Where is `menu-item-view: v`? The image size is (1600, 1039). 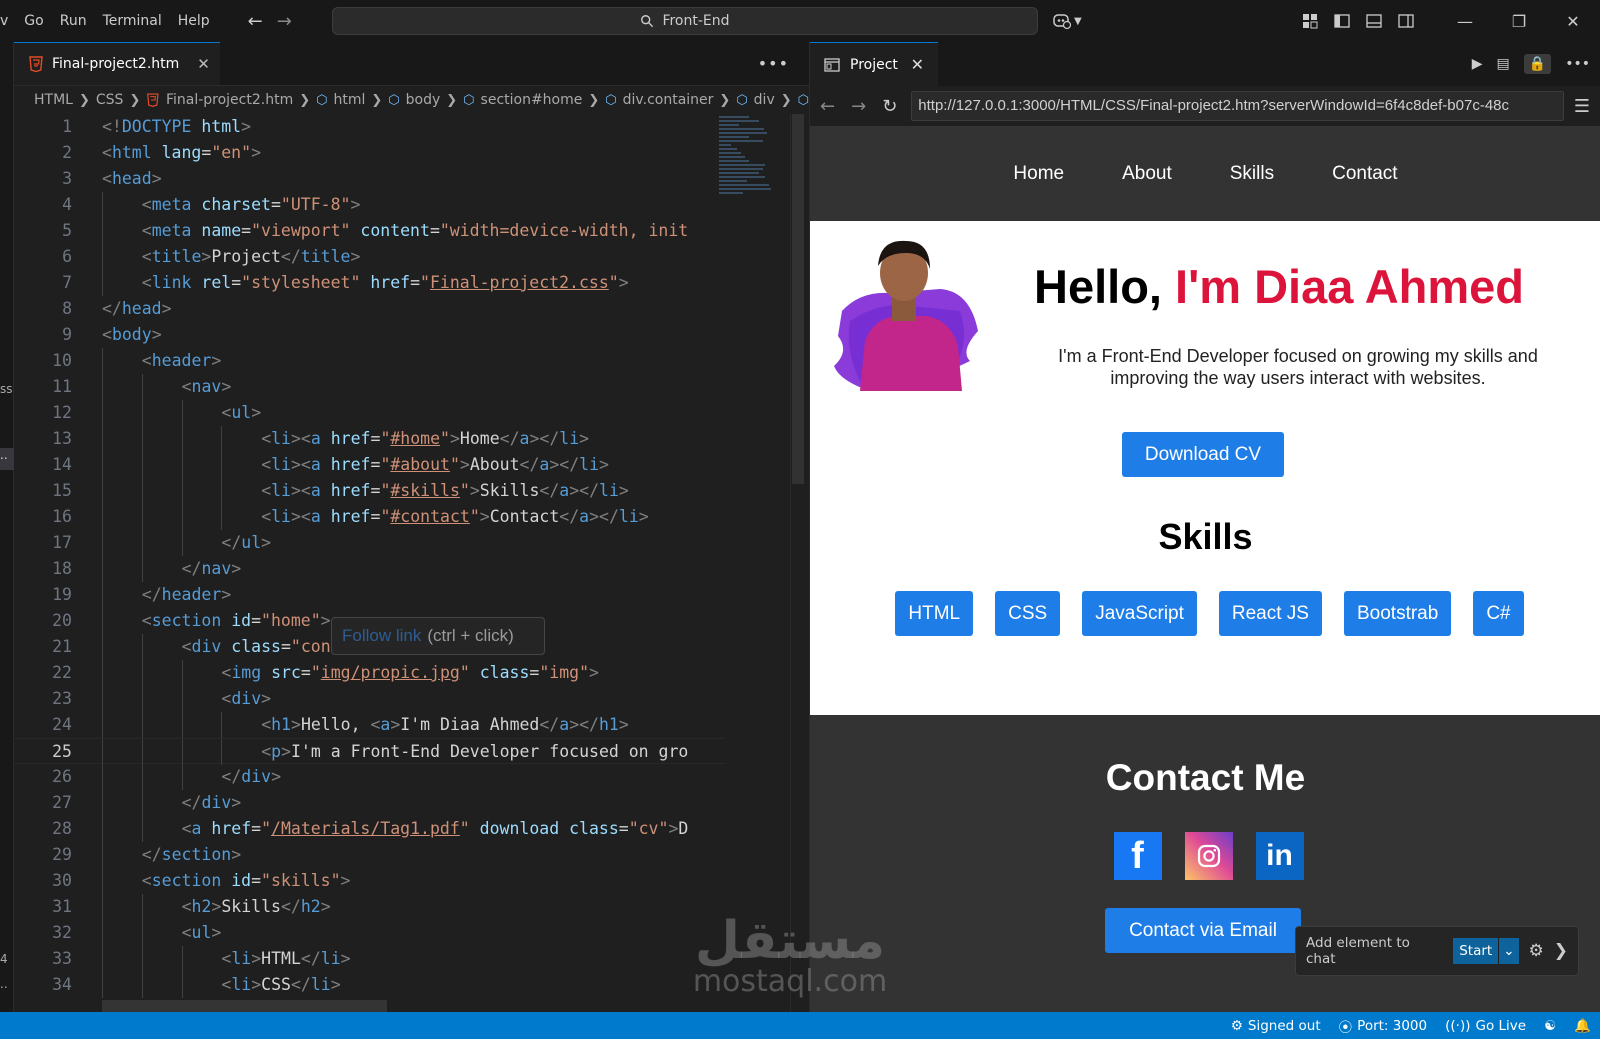 menu-item-view: v is located at coordinates (8, 21).